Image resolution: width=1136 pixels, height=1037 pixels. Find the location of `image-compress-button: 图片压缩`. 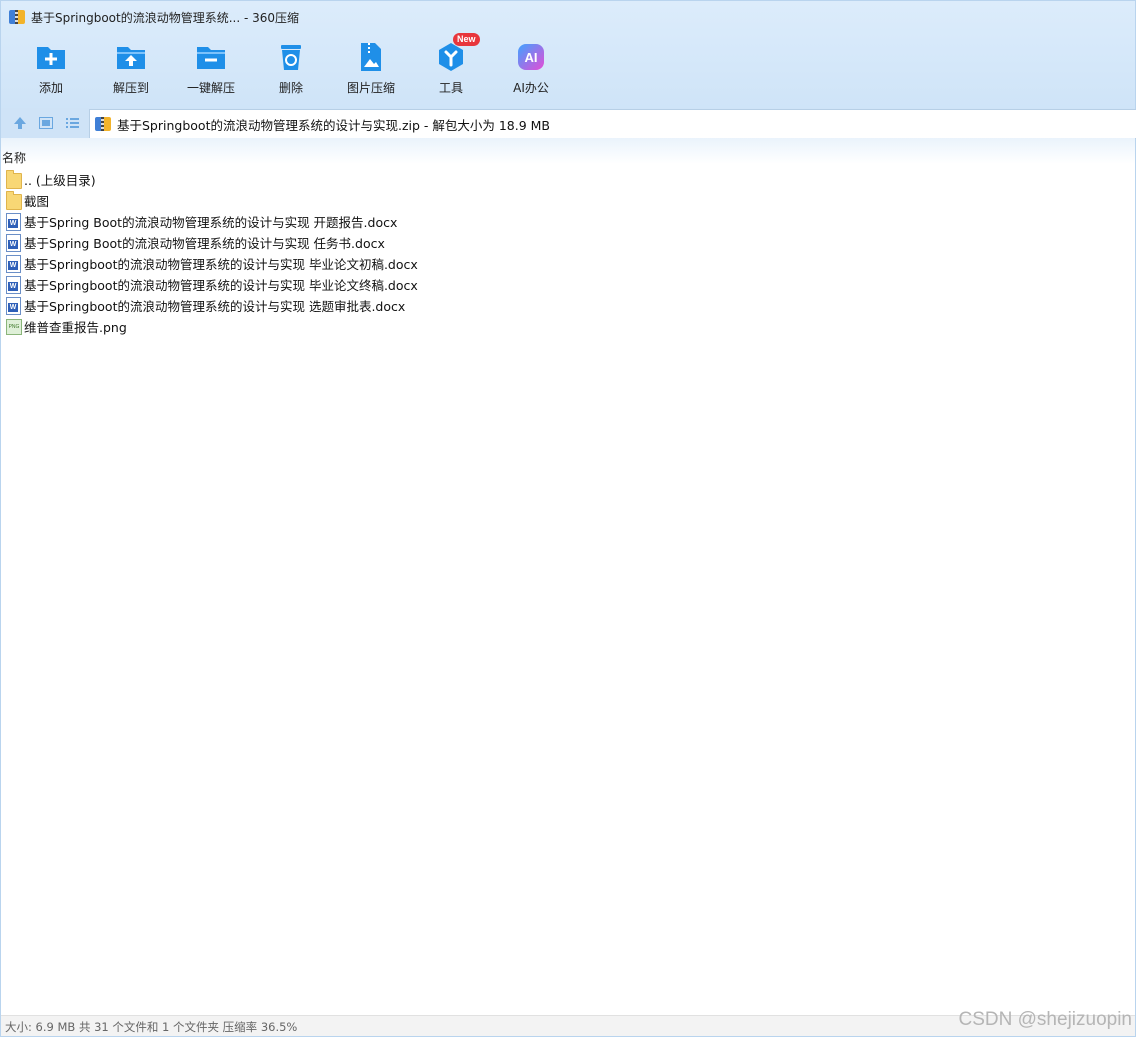

image-compress-button: 图片压缩 is located at coordinates (371, 69).